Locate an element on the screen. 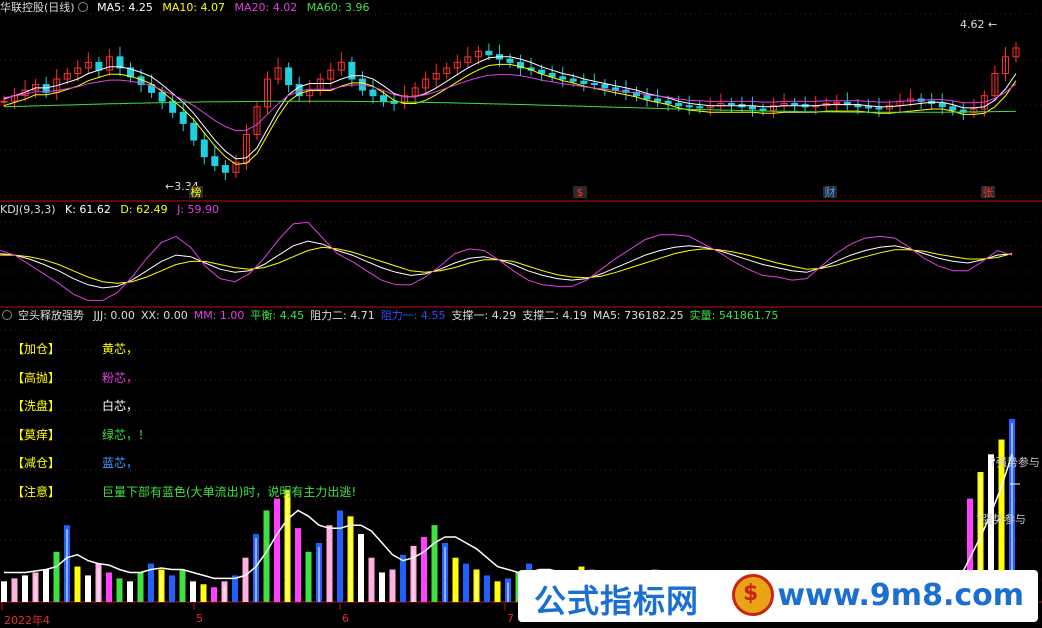 This screenshot has width=1042, height=628. indicator-value: 支撑一: 4.29 is located at coordinates (484, 315).